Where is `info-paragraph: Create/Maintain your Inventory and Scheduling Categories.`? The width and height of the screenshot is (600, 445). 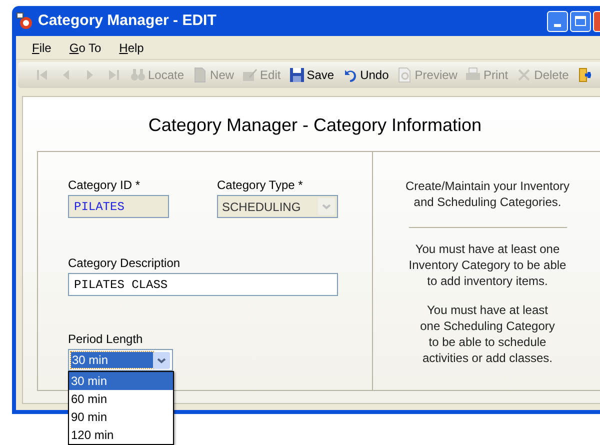
info-paragraph: Create/Maintain your Inventory and Scheduling Categories. is located at coordinates (487, 194).